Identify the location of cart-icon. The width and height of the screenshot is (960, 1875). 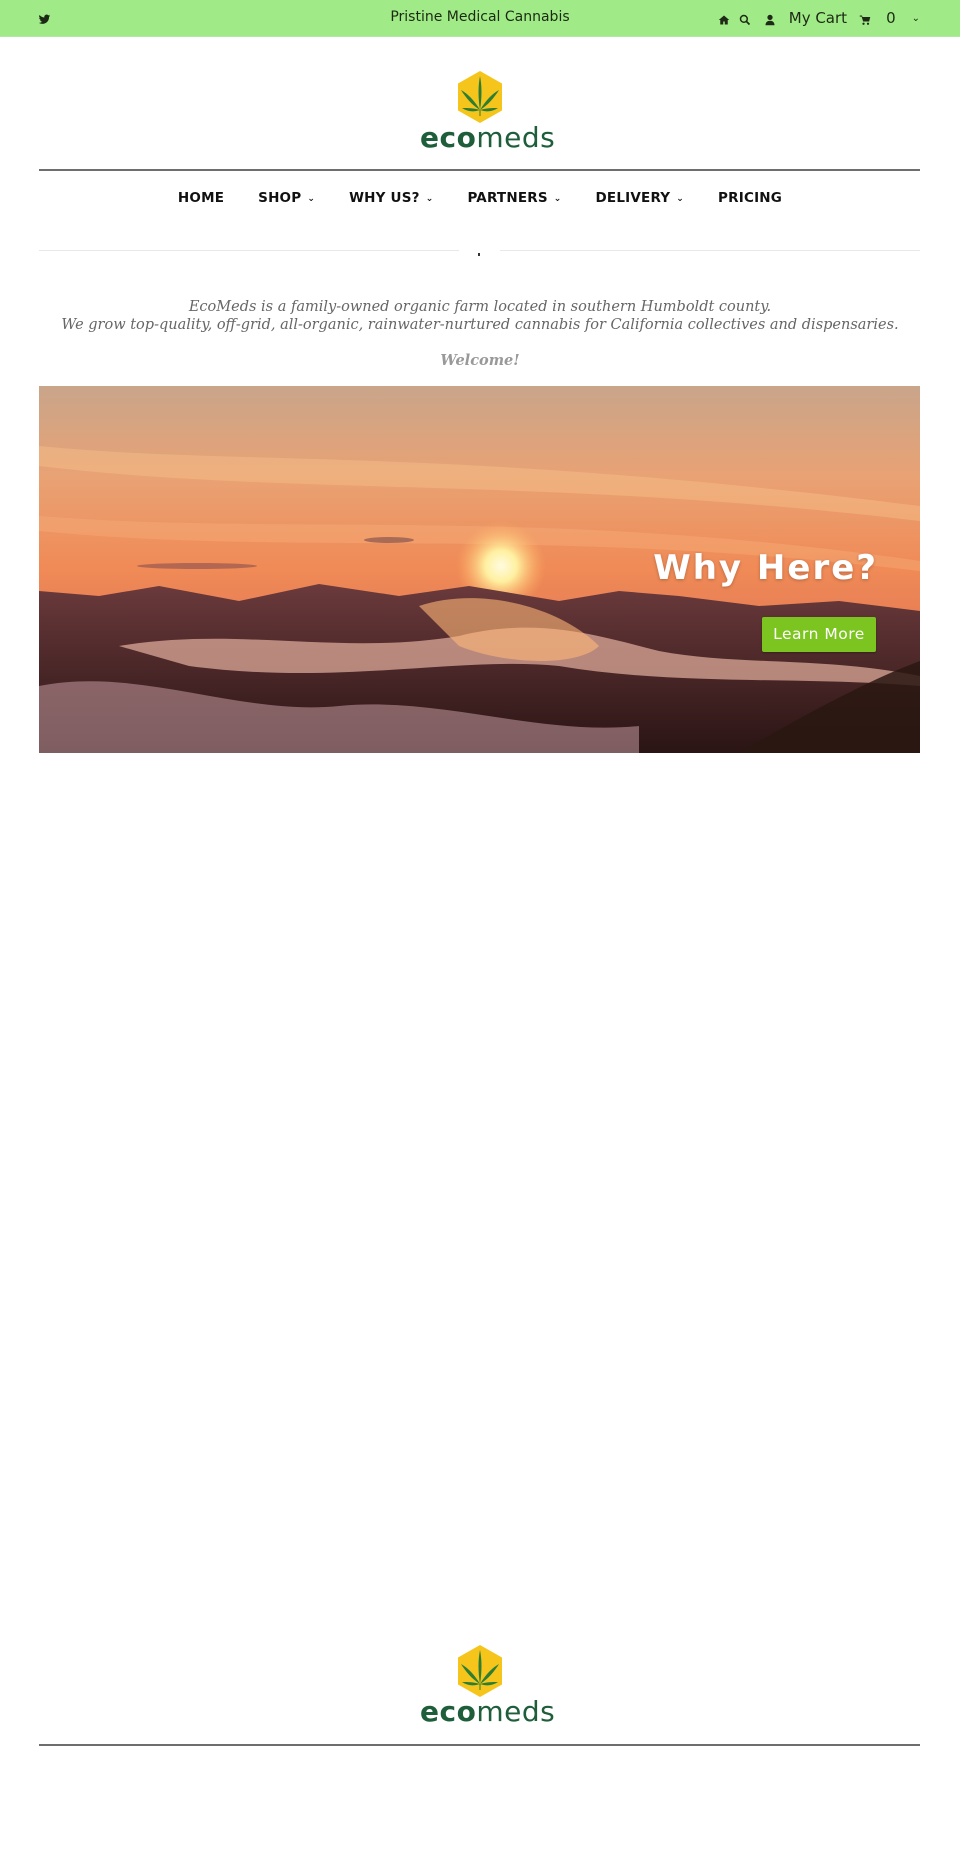
(865, 18).